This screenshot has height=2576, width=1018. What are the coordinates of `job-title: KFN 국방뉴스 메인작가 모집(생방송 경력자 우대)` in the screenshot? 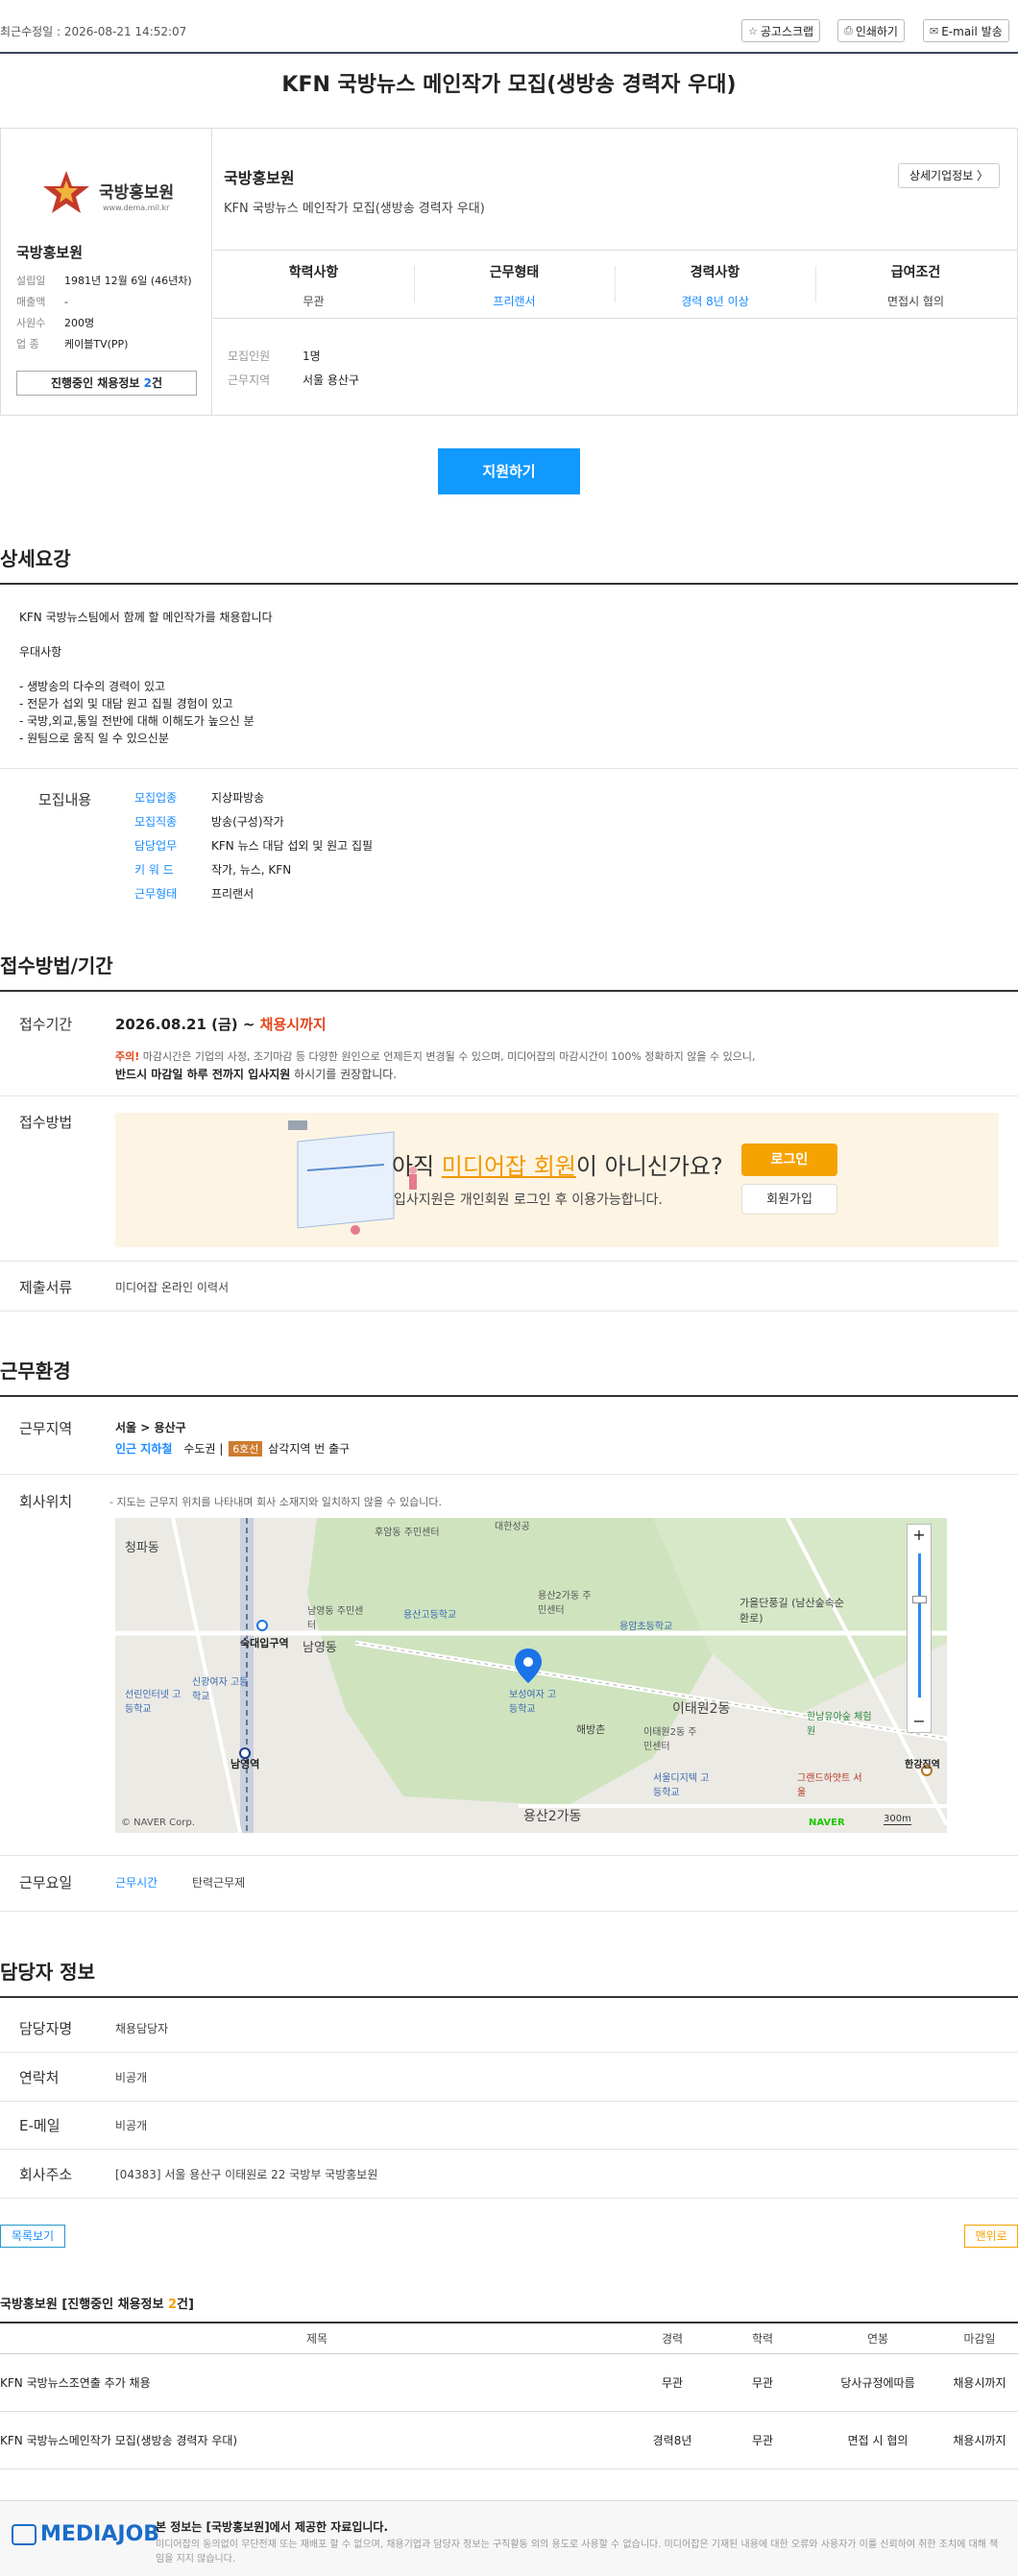 It's located at (509, 85).